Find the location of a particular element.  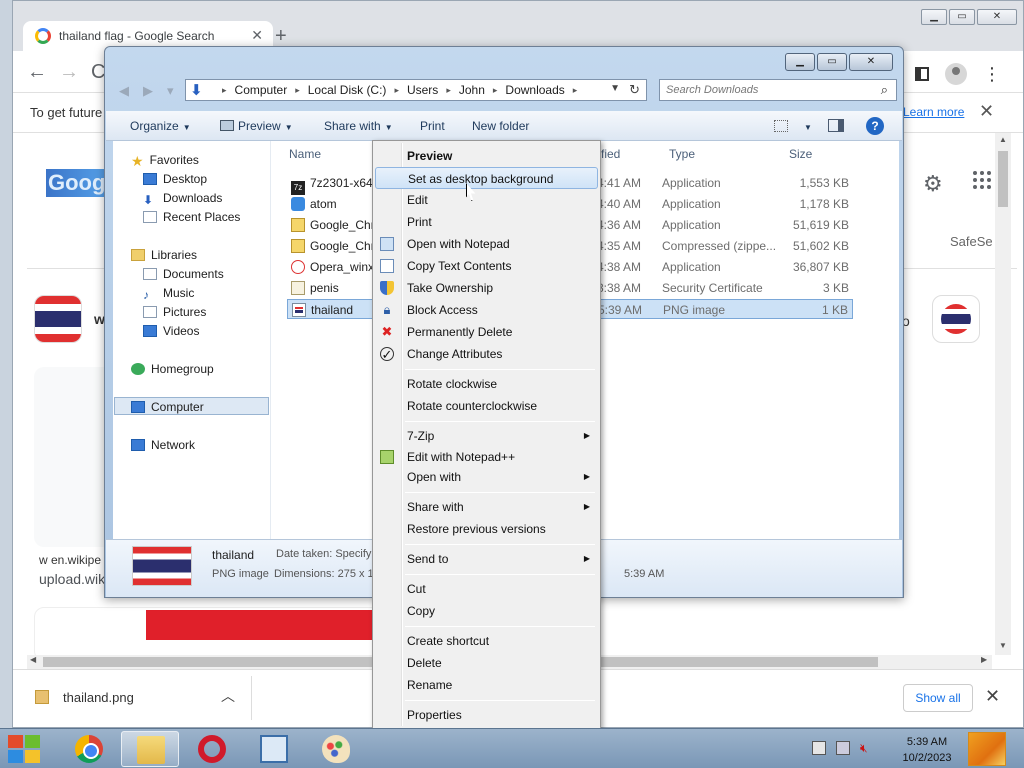

download-item: thailand.png is located at coordinates (84, 697).